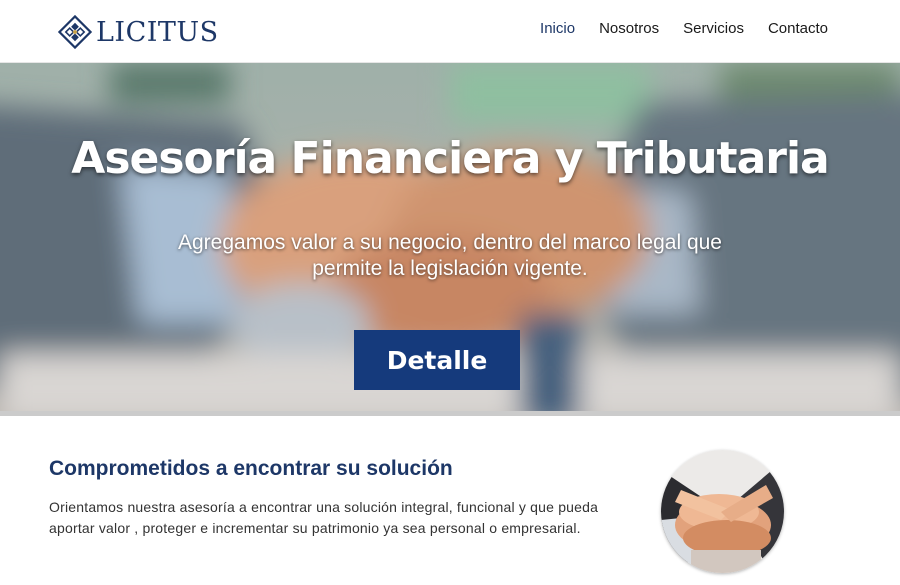 Image resolution: width=900 pixels, height=585 pixels. I want to click on detail-button: Detalle, so click(437, 360).